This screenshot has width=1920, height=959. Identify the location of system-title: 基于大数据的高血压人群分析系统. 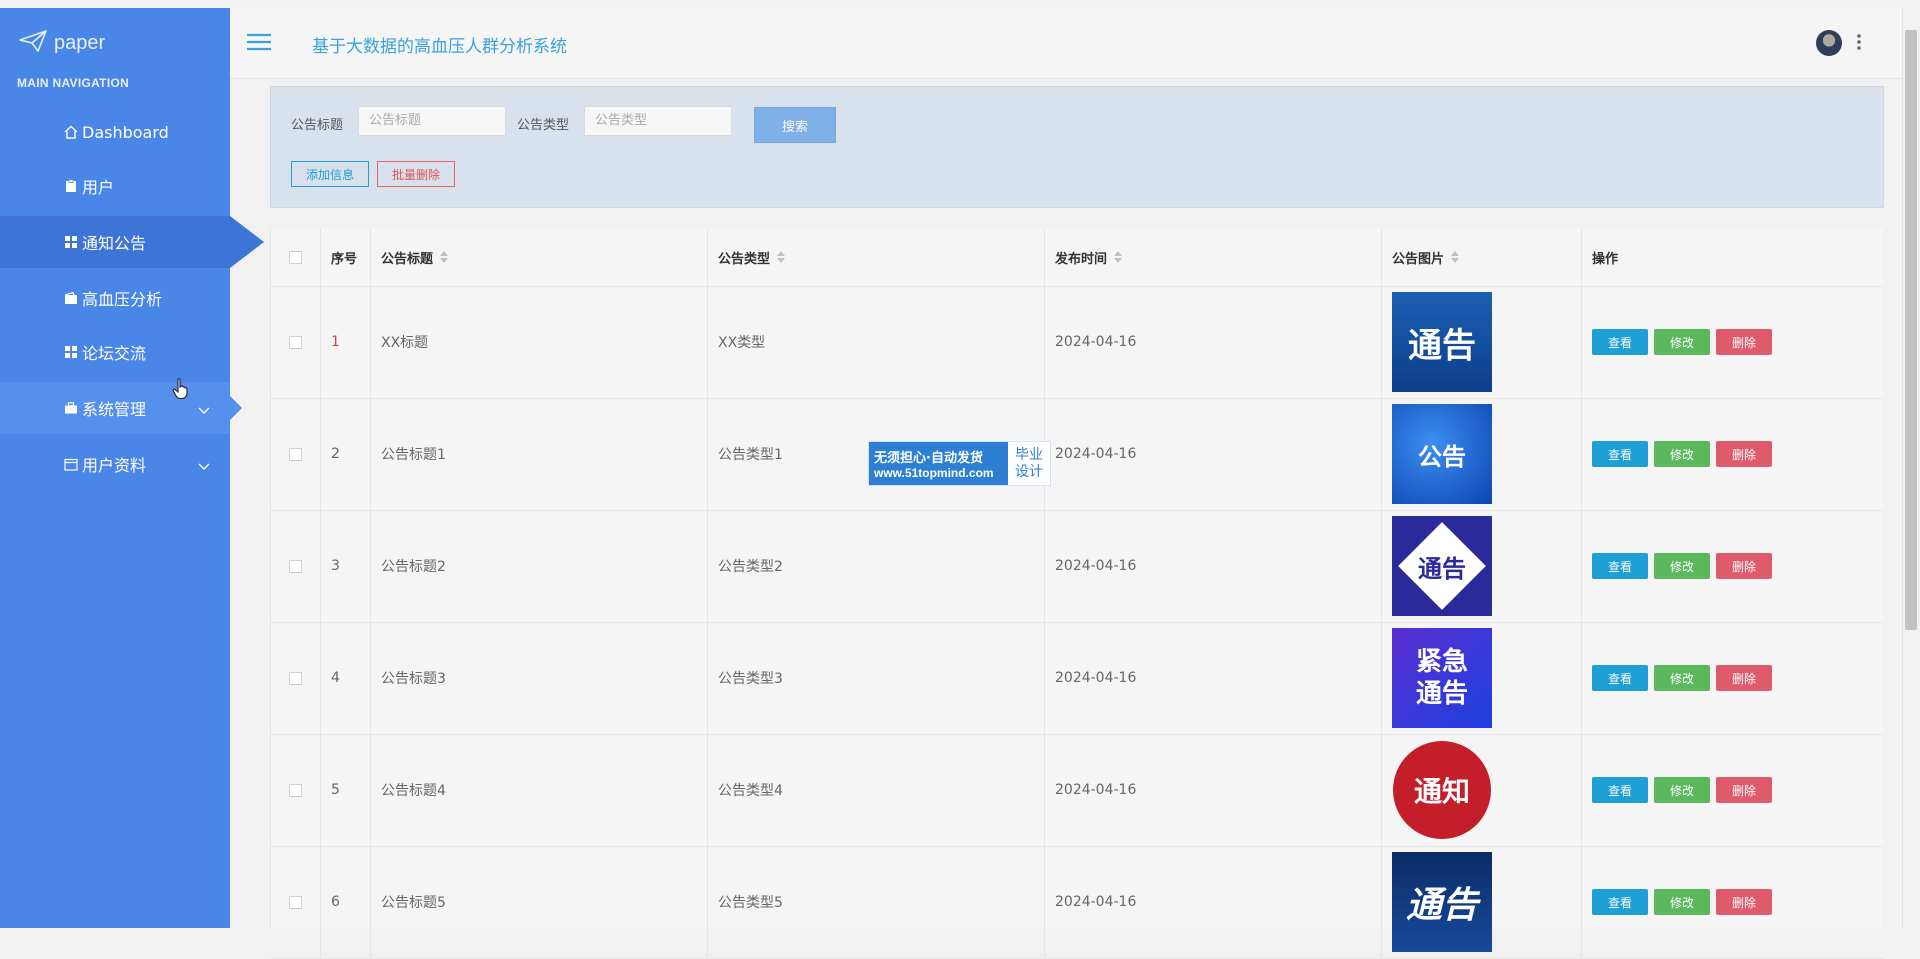
(439, 47).